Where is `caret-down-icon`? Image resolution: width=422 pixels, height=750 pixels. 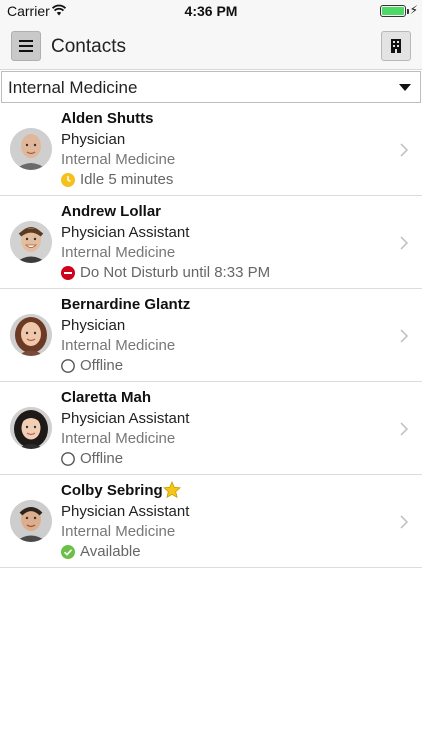 caret-down-icon is located at coordinates (405, 87).